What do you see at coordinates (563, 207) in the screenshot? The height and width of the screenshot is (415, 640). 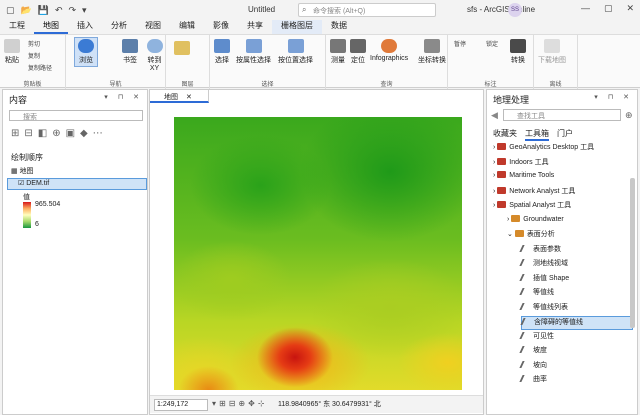 I see `toolbox-item: › Spatial Analyst 工具` at bounding box center [563, 207].